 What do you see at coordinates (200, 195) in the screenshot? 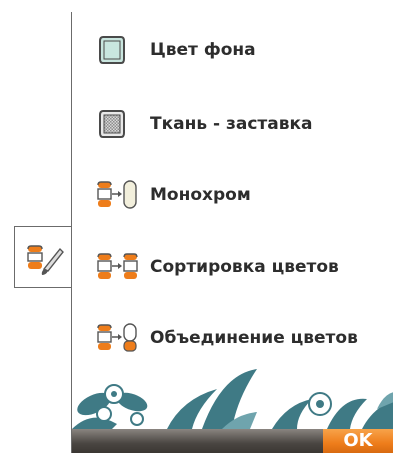
I see `menu-item-label: Монохром` at bounding box center [200, 195].